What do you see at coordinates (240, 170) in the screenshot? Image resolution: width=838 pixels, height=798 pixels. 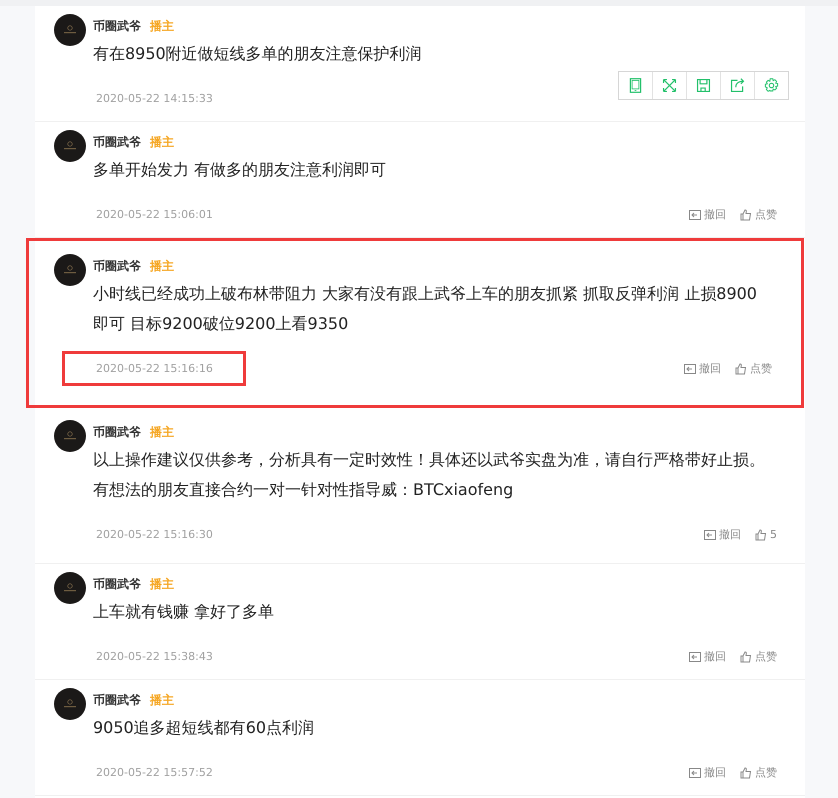 I see `comment-text: 多单开始发力 有做多的朋友注意利润即可` at bounding box center [240, 170].